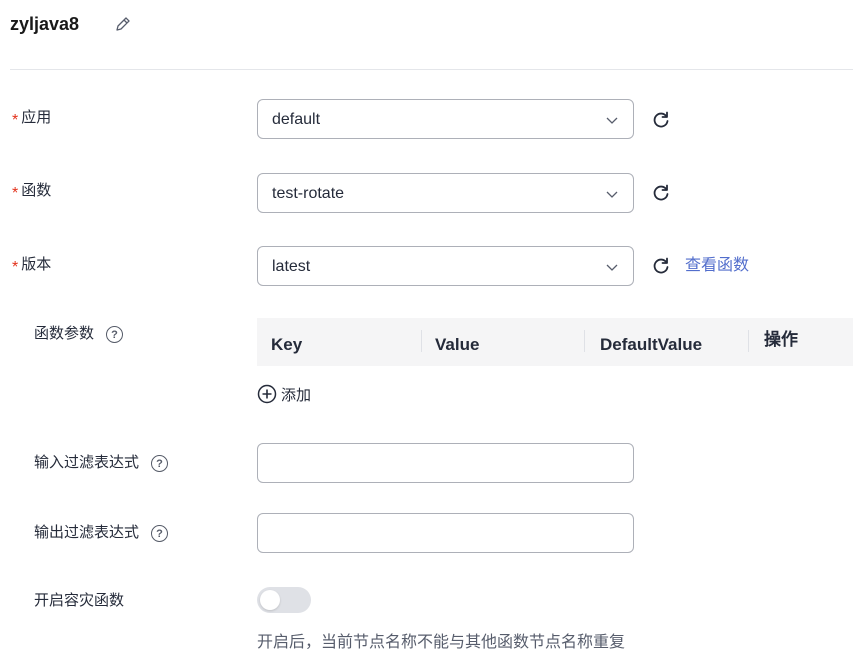  What do you see at coordinates (291, 266) in the screenshot?
I see `version-select-value: latest` at bounding box center [291, 266].